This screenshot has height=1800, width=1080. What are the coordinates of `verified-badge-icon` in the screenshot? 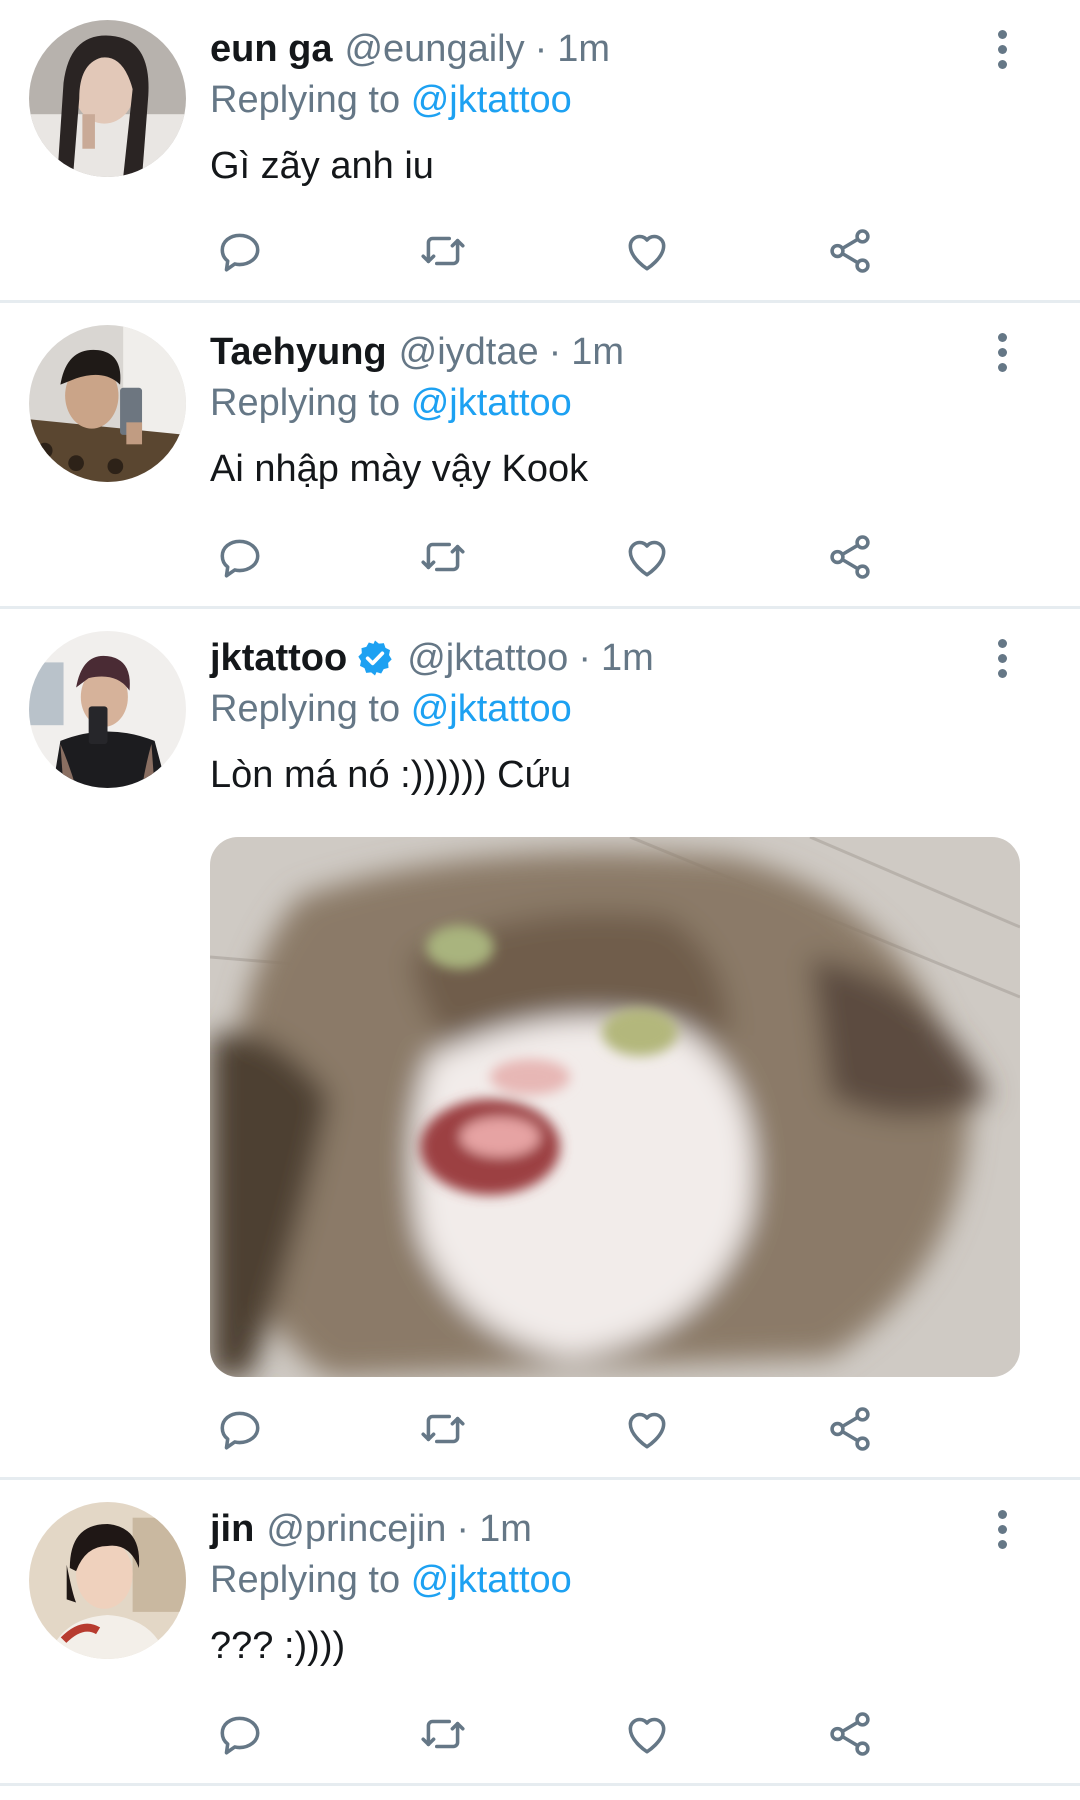 It's located at (375, 658).